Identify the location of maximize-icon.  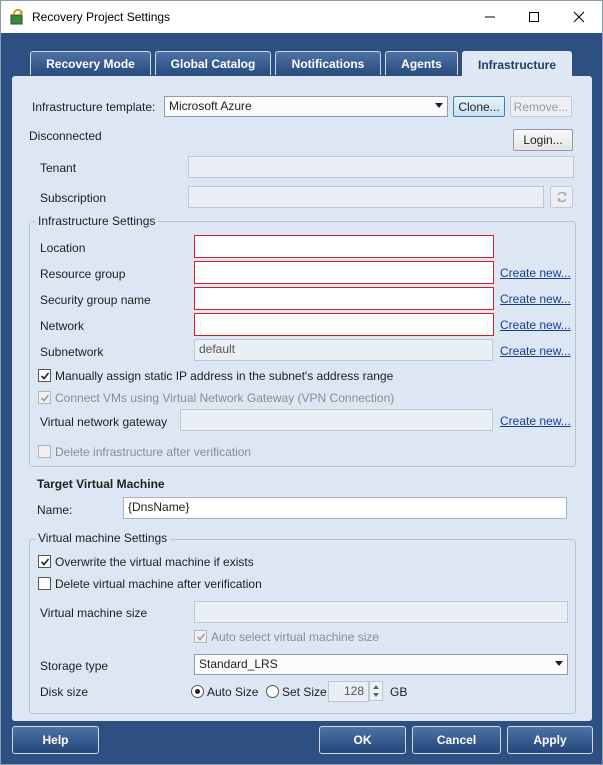
(534, 17).